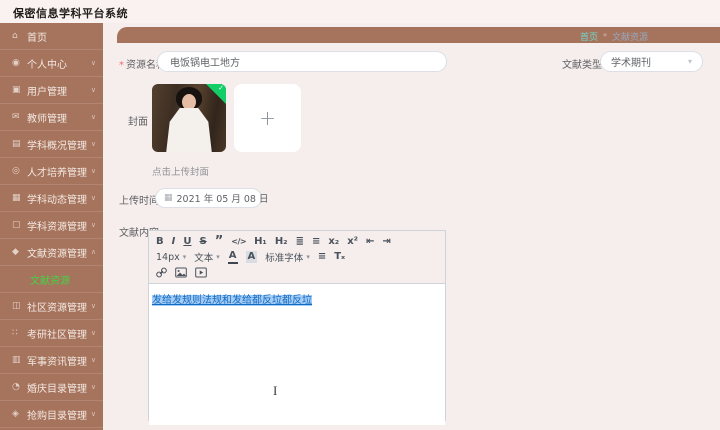 The width and height of the screenshot is (720, 430). Describe the element at coordinates (16, 63) in the screenshot. I see `user-icon: ◉` at that location.